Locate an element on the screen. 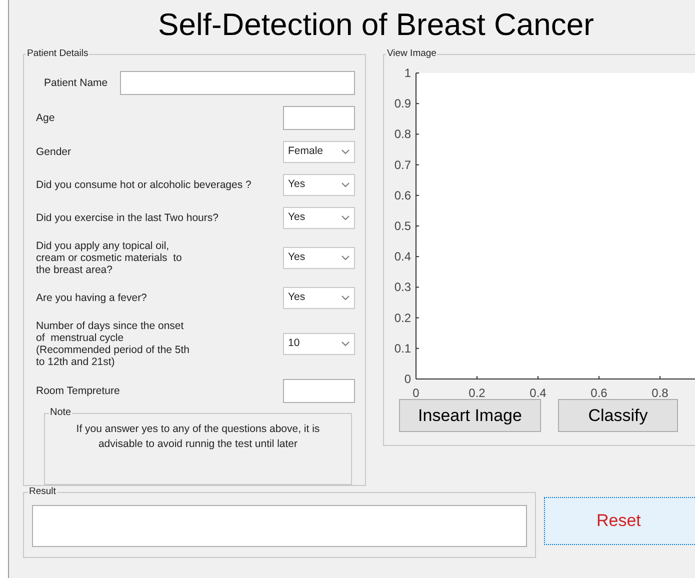 The height and width of the screenshot is (578, 695). field-label: Are you having a fever? is located at coordinates (91, 298).